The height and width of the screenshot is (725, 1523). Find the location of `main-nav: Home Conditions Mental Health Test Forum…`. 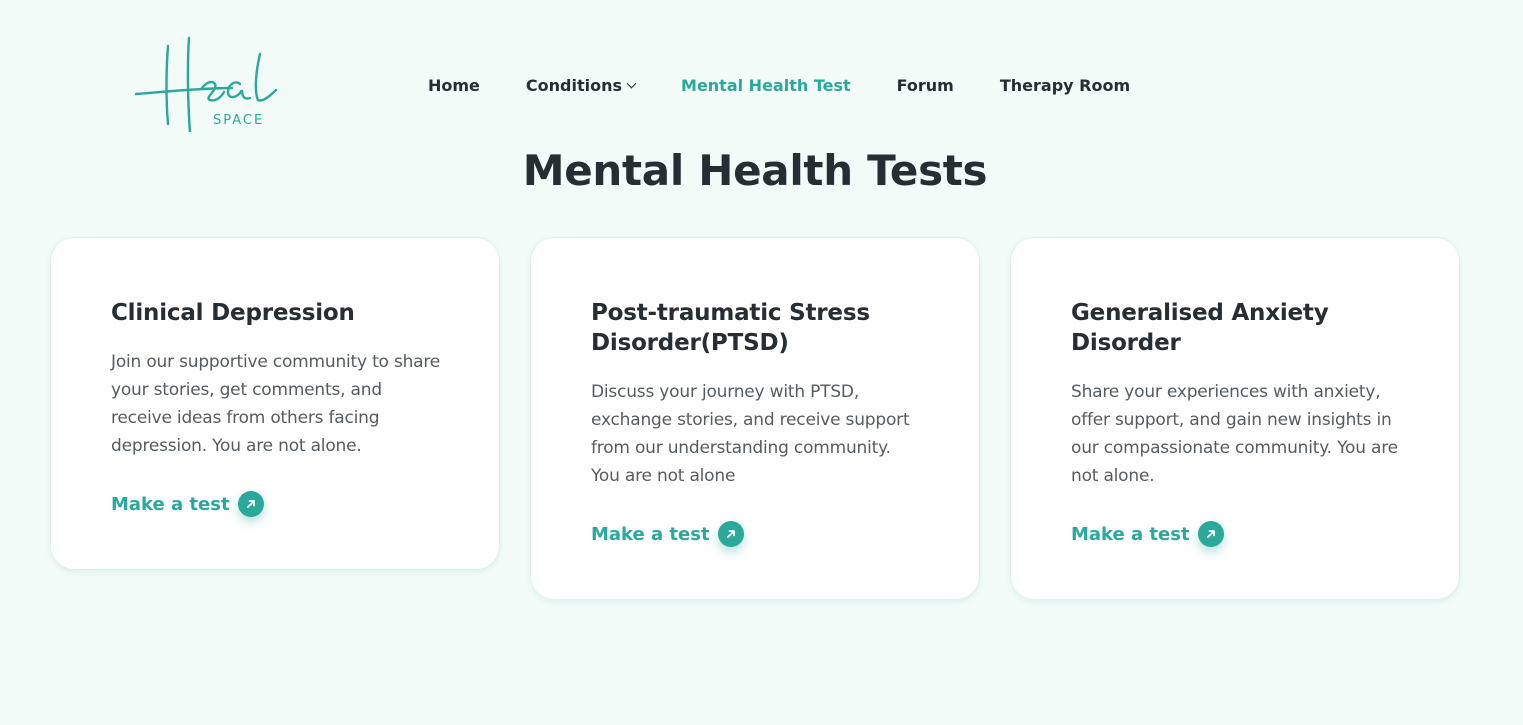

main-nav: Home Conditions Mental Health Test Forum… is located at coordinates (802, 85).